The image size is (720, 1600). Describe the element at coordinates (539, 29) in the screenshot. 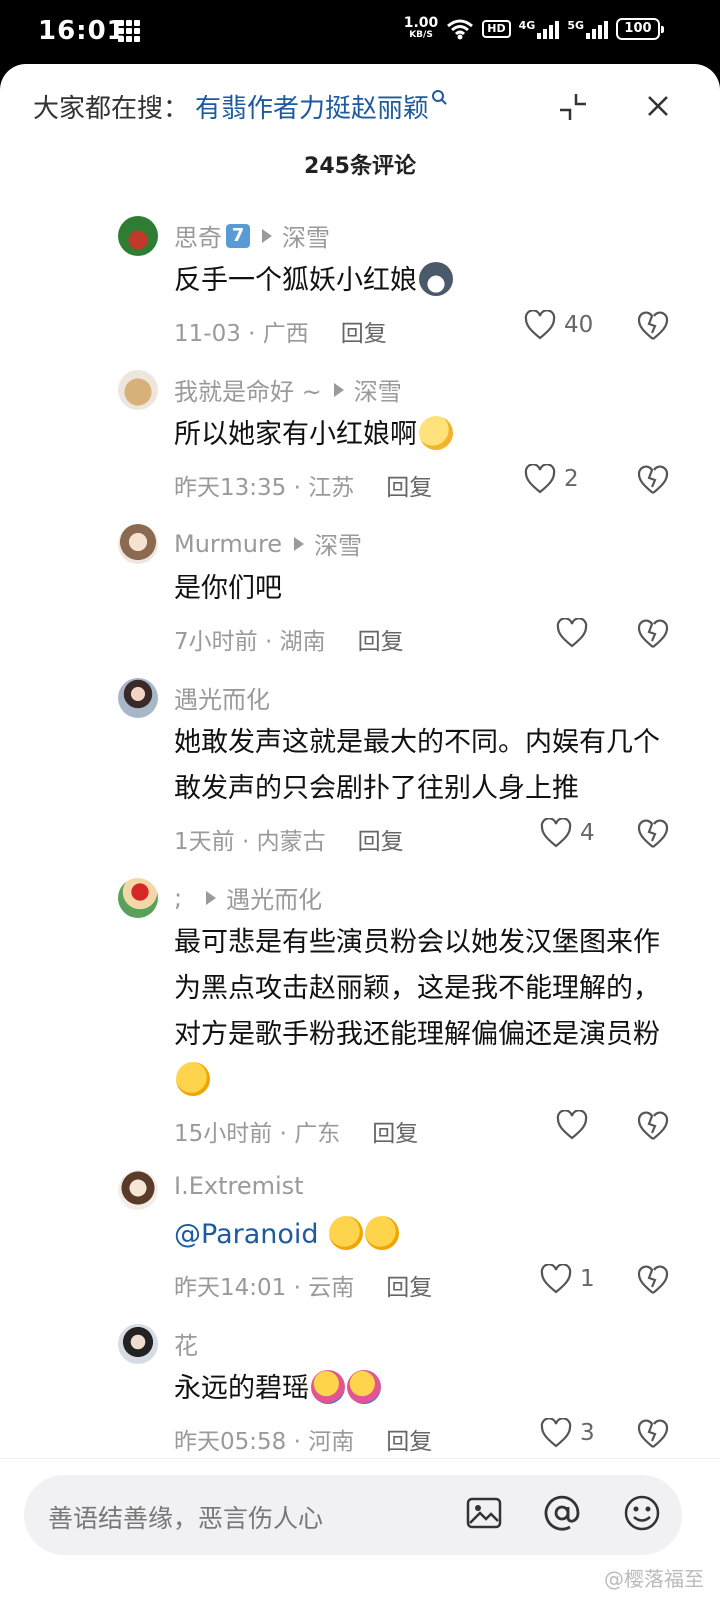

I see `signal-4g: 4G` at that location.